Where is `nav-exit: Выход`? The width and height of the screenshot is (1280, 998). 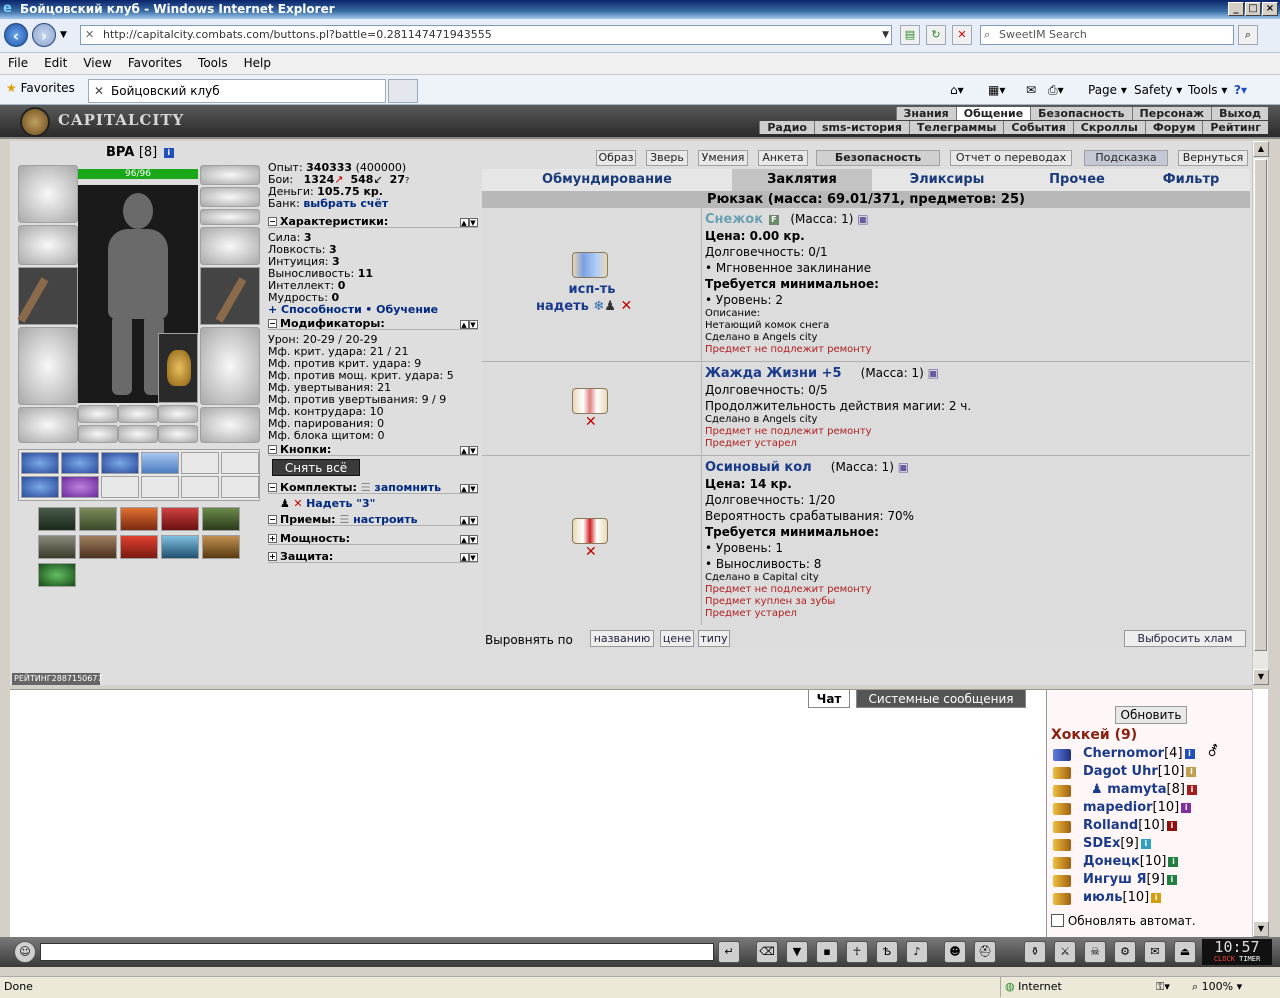
nav-exit: Выход is located at coordinates (1239, 113).